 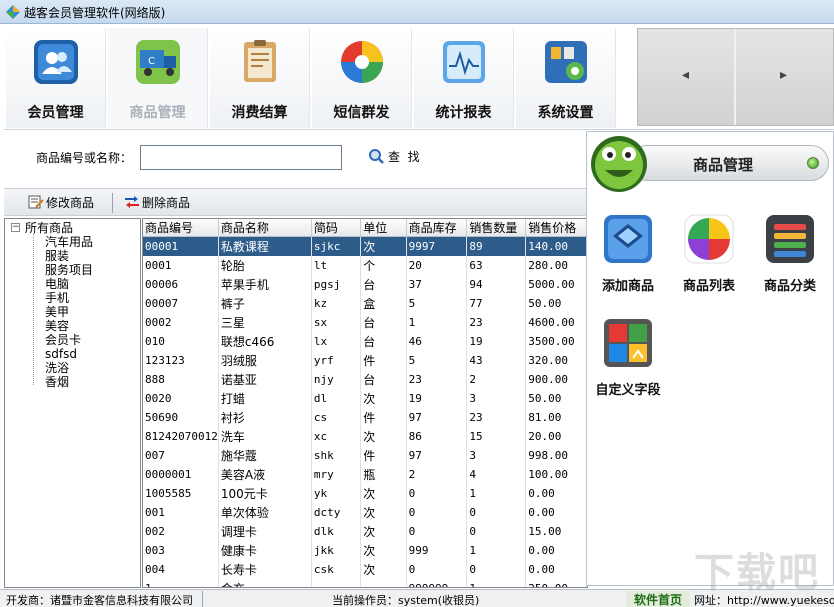 I want to click on table-row: 00001私教课程sjkc次999789140.00, so click(x=365, y=246).